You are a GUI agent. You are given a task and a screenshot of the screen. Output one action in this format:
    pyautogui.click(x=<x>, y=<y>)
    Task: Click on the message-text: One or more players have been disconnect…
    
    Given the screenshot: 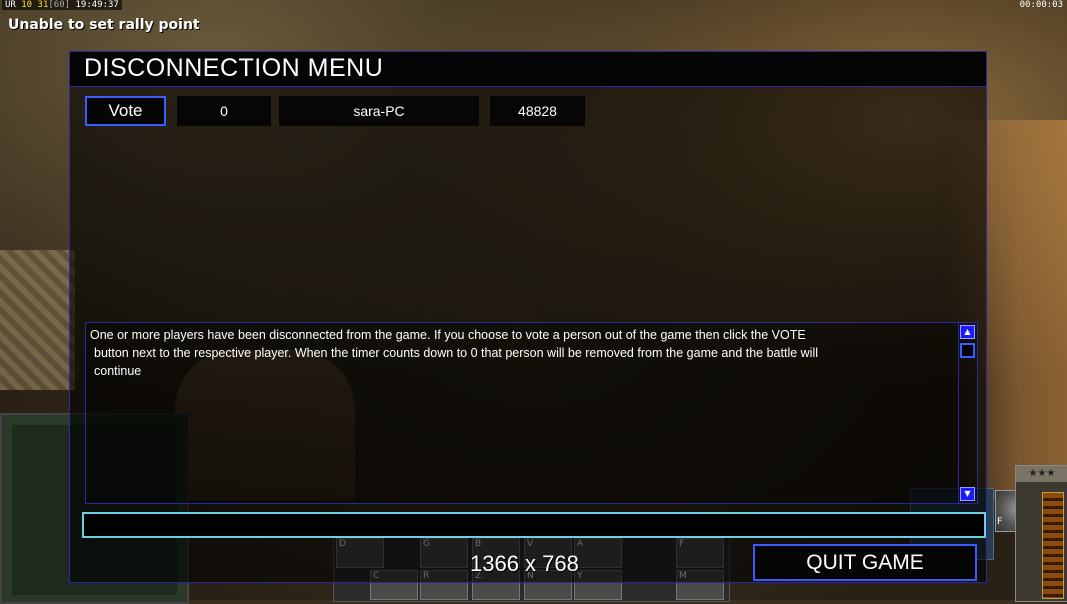 What is the action you would take?
    pyautogui.click(x=521, y=353)
    